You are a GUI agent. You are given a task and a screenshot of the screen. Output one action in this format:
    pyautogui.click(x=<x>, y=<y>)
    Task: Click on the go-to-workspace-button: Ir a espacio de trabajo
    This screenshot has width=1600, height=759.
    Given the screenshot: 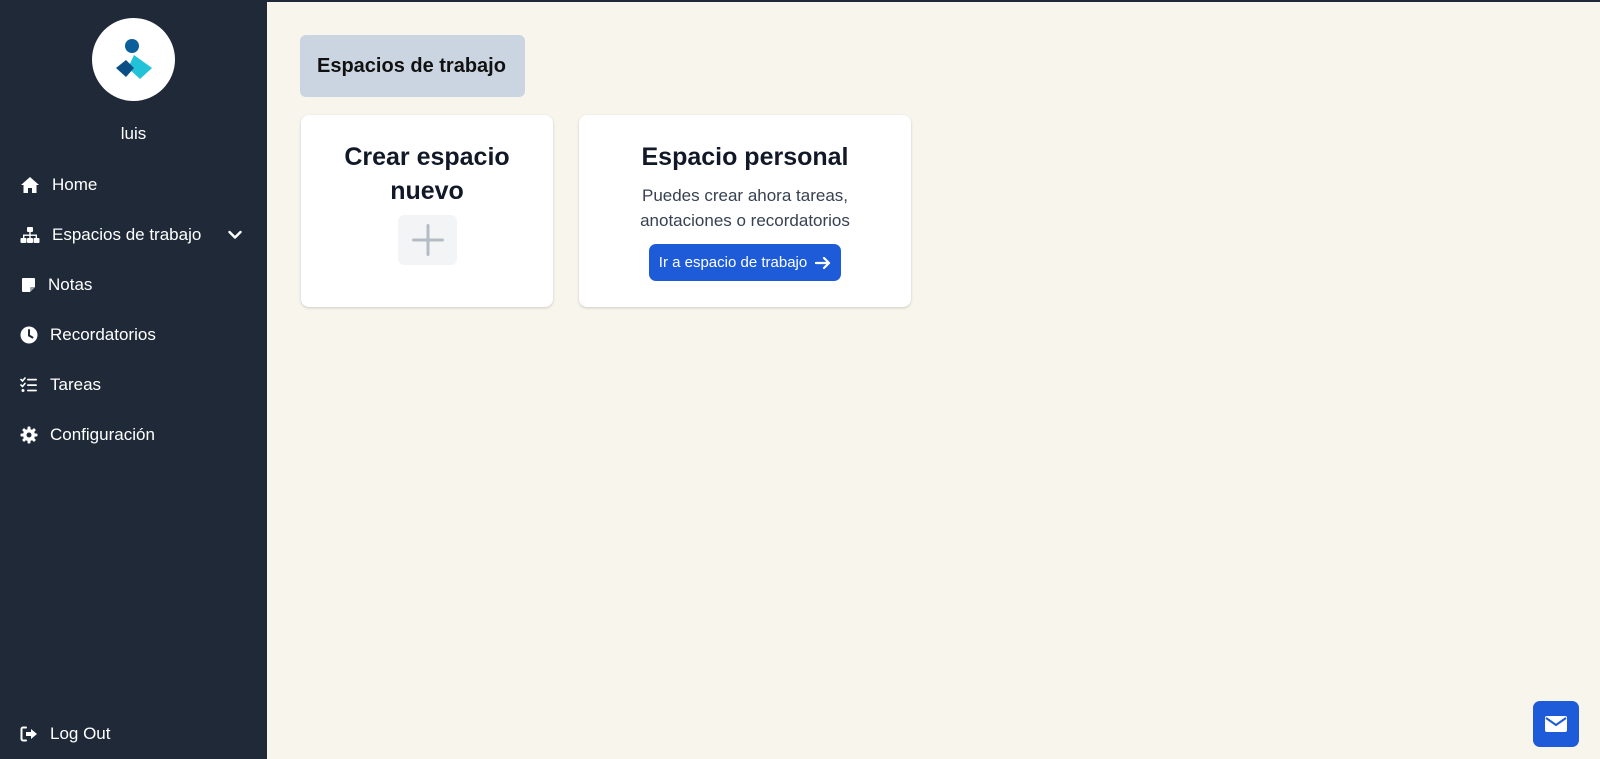 What is the action you would take?
    pyautogui.click(x=745, y=262)
    